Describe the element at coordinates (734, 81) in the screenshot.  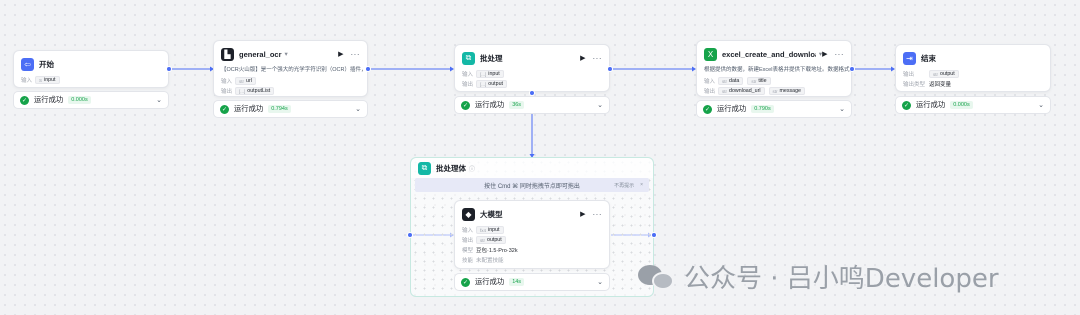
I see `param-name: data` at that location.